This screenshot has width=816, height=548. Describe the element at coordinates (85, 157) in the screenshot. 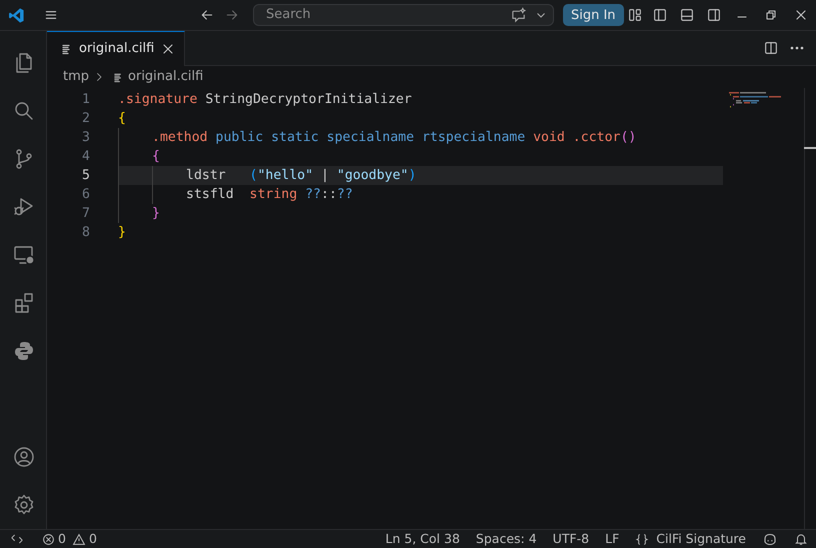

I see `line-number: 4` at that location.